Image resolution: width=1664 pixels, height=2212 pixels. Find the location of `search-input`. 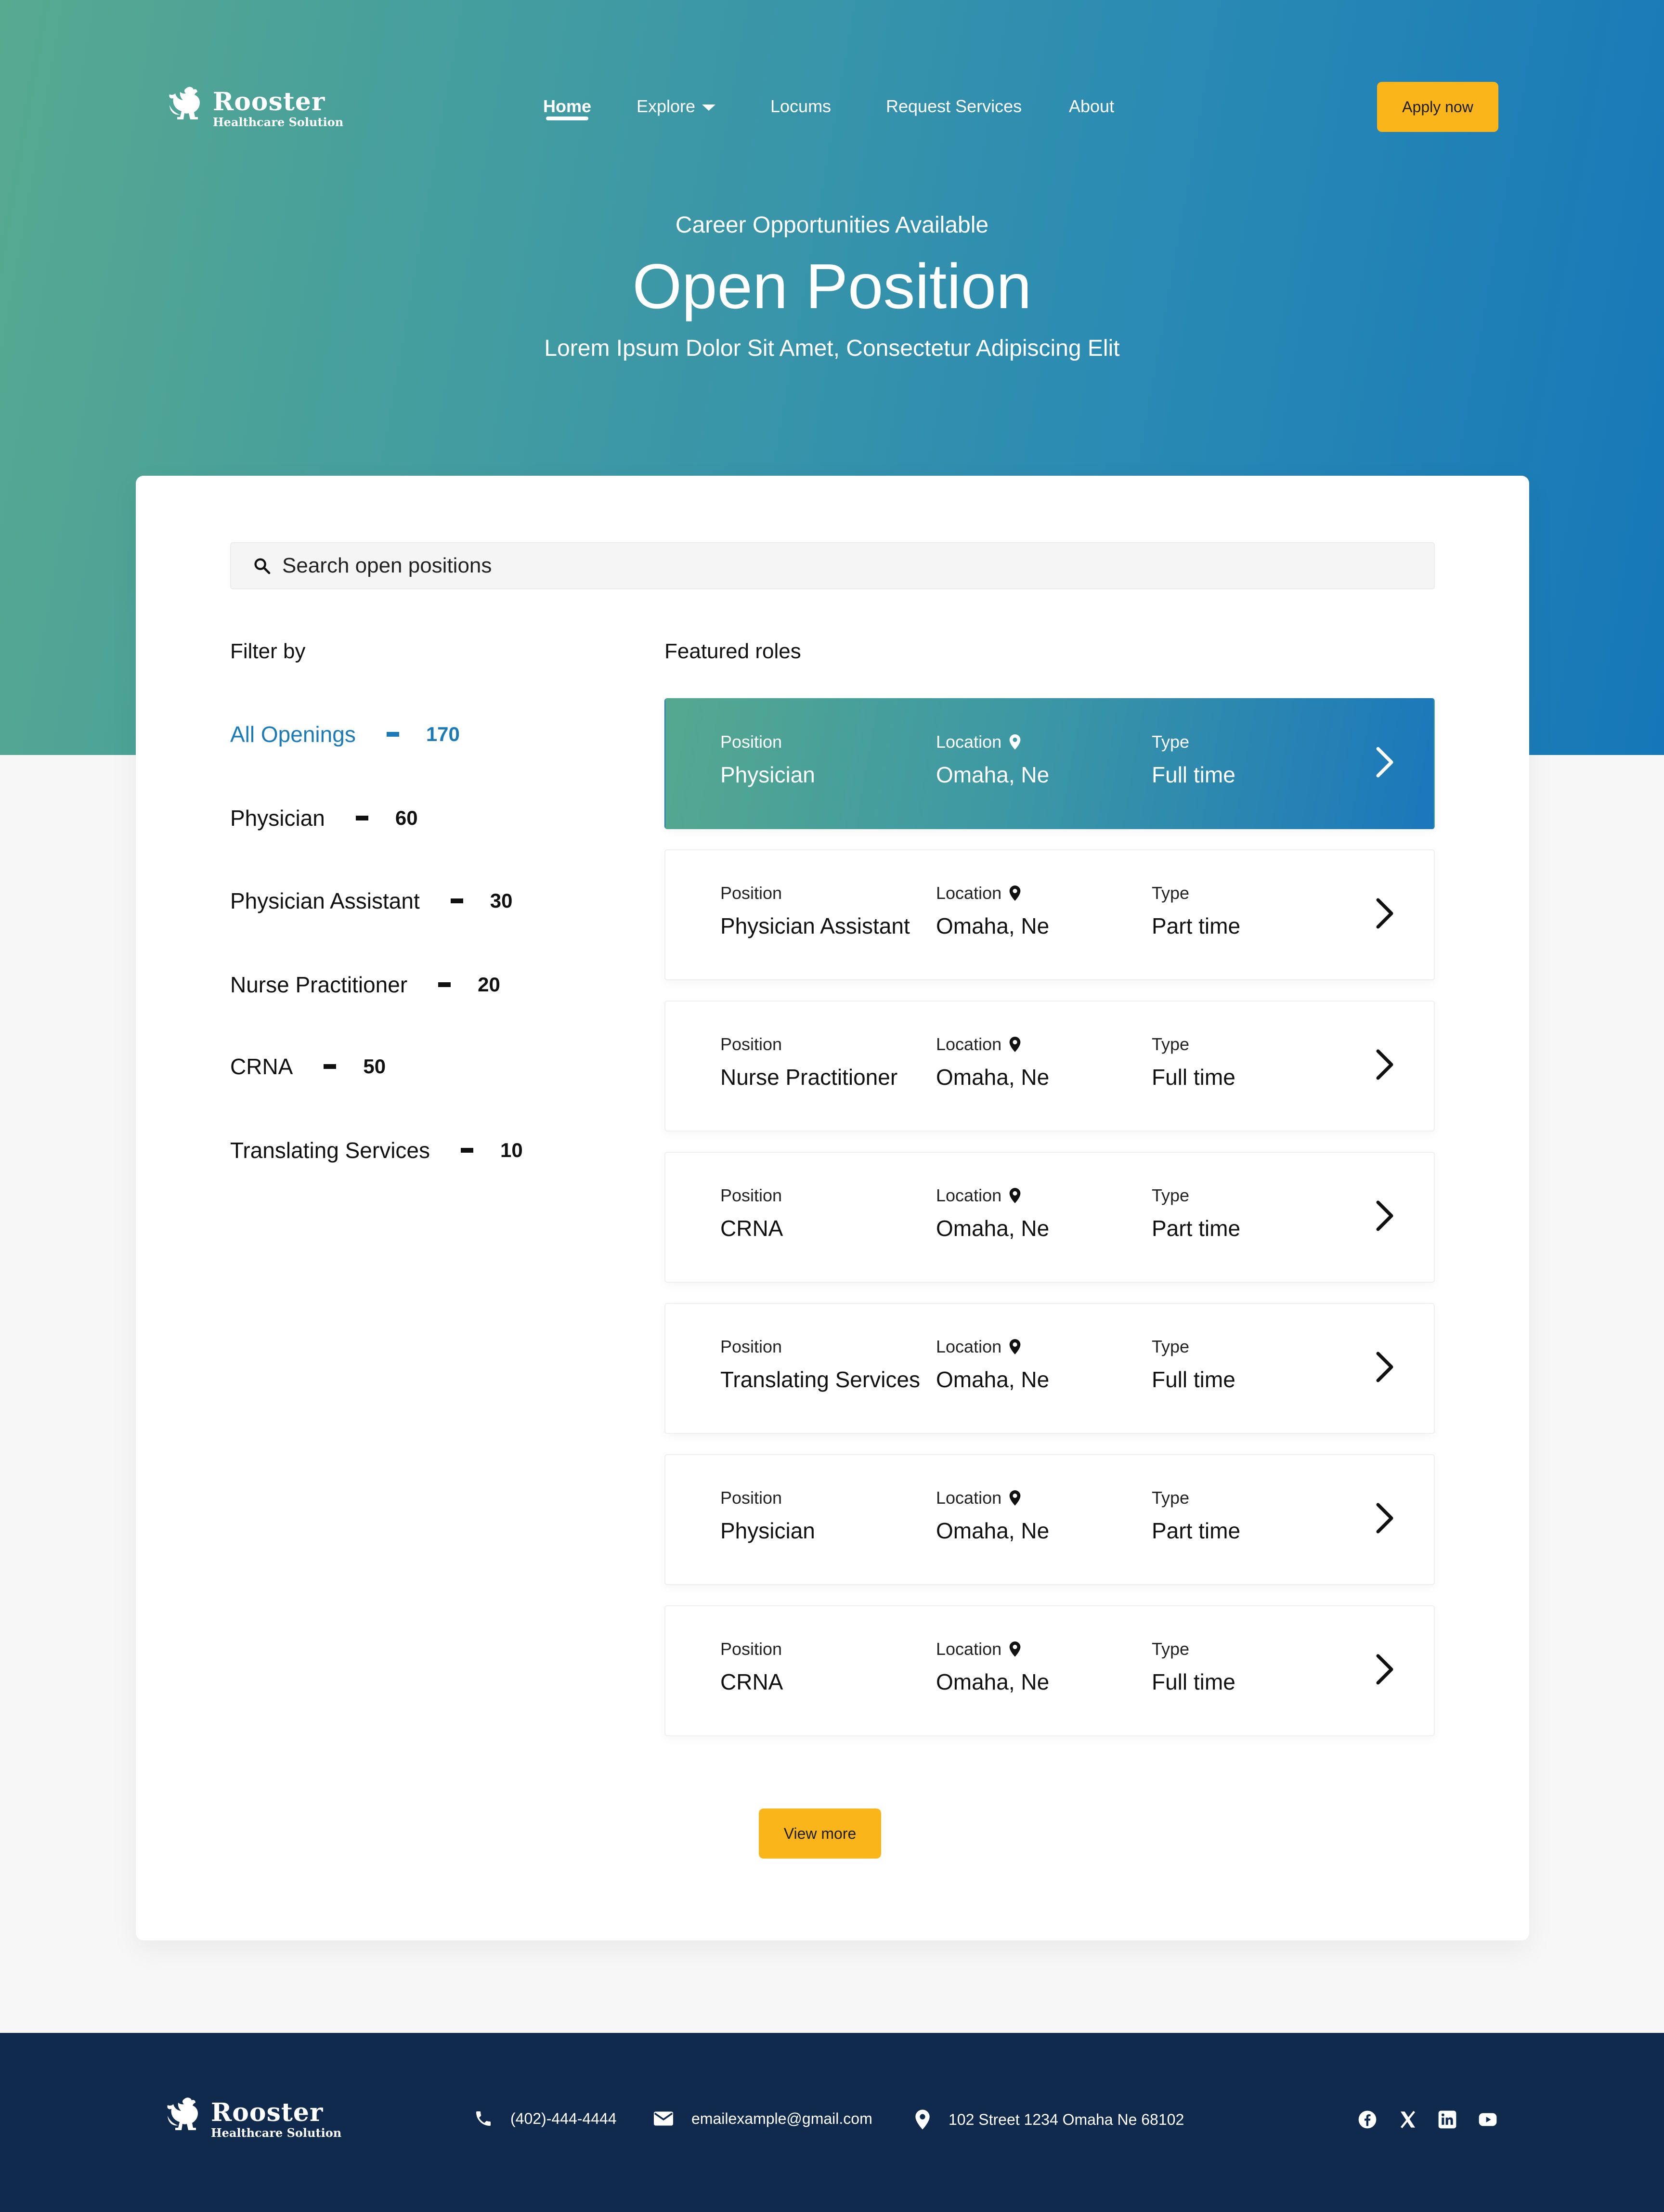

search-input is located at coordinates (811, 566).